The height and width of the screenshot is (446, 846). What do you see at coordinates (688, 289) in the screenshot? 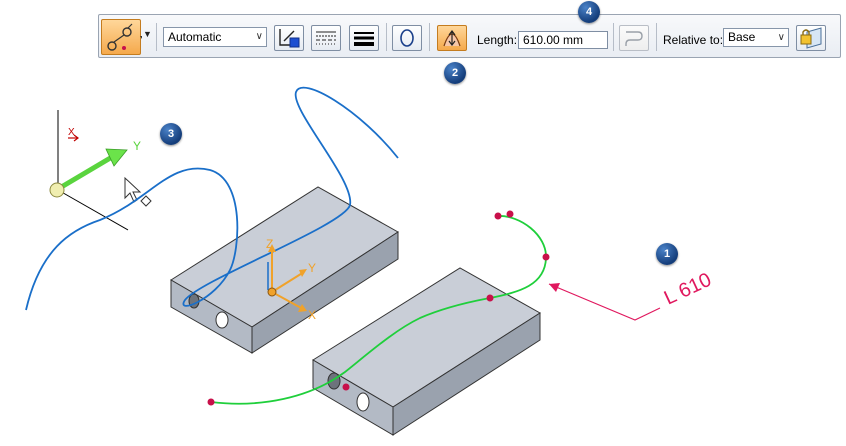
I see `dimension-text: L 610` at bounding box center [688, 289].